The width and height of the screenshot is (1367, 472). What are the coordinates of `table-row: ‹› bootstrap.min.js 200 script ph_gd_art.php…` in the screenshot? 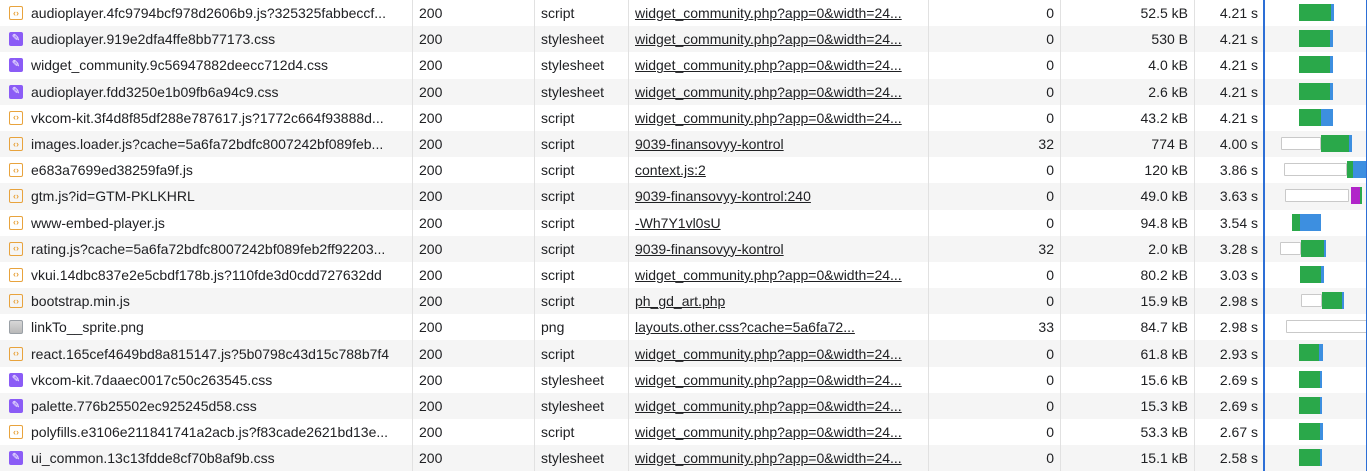 It's located at (683, 301).